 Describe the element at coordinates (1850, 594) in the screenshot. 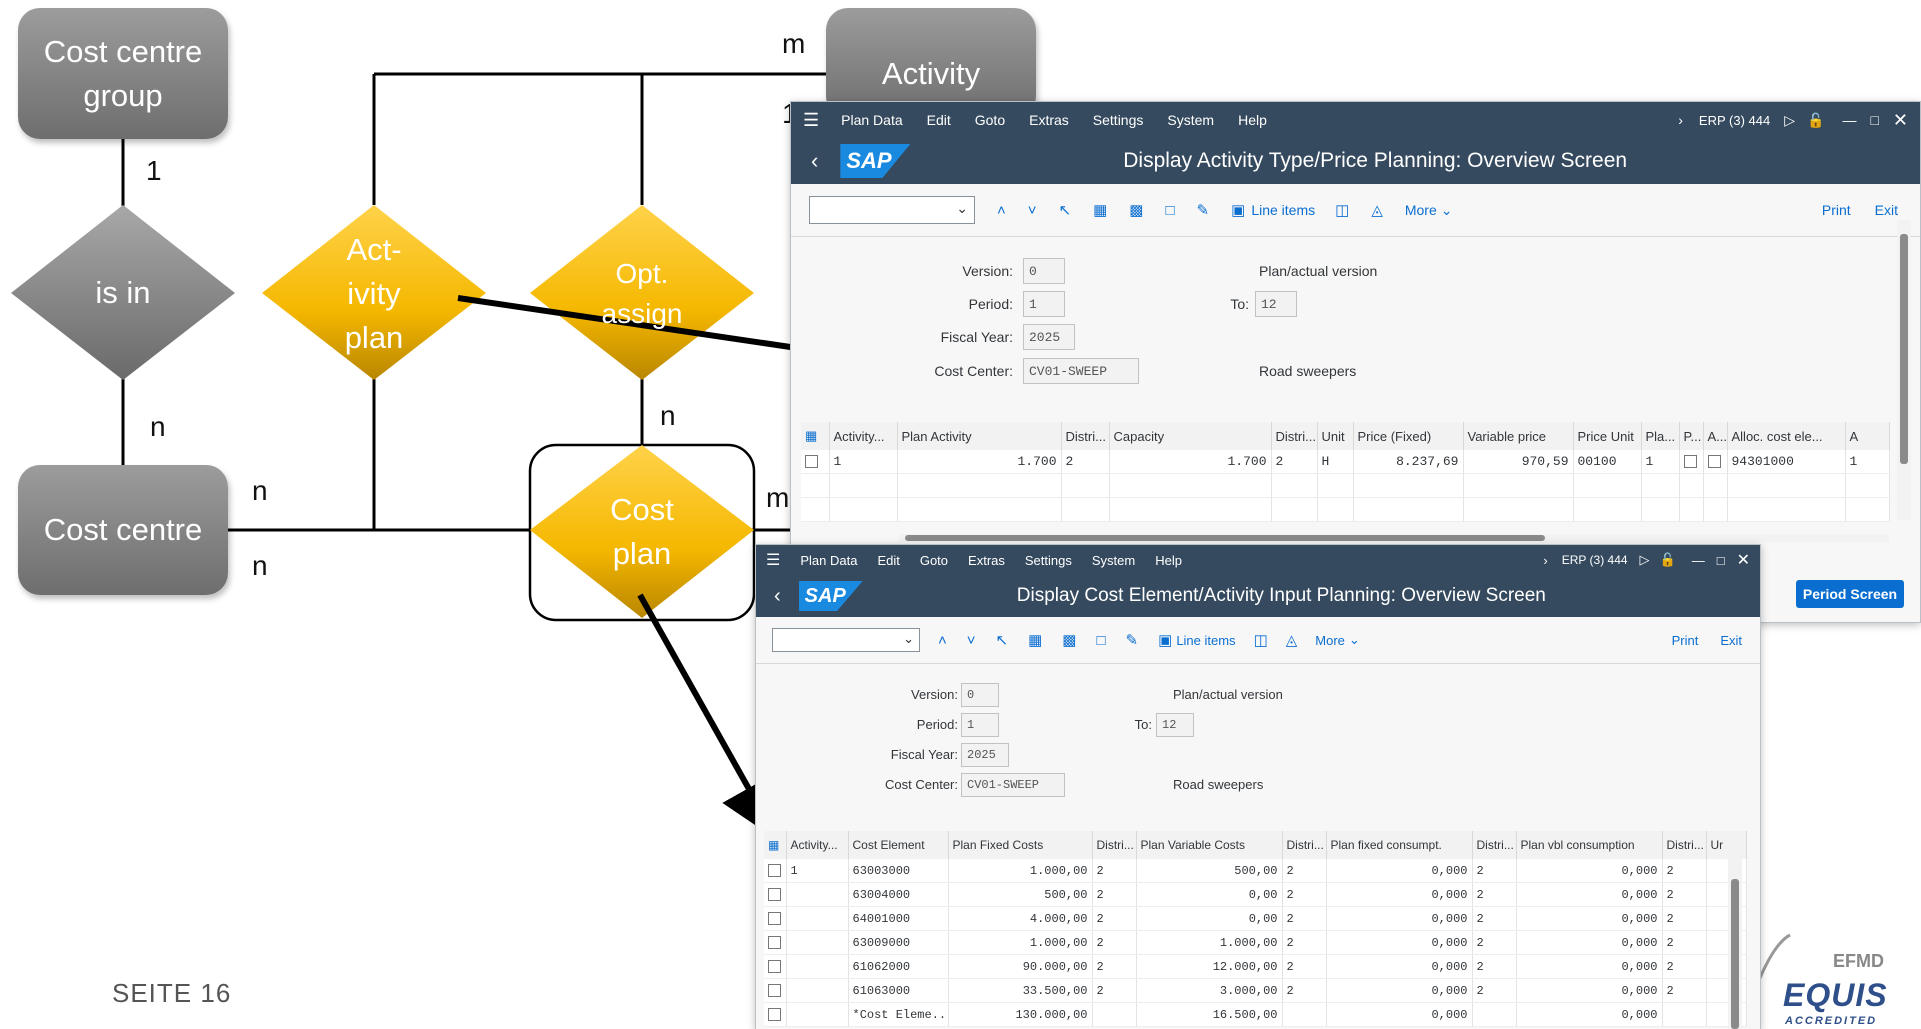

I see `period-screen-button: Period Screen` at that location.